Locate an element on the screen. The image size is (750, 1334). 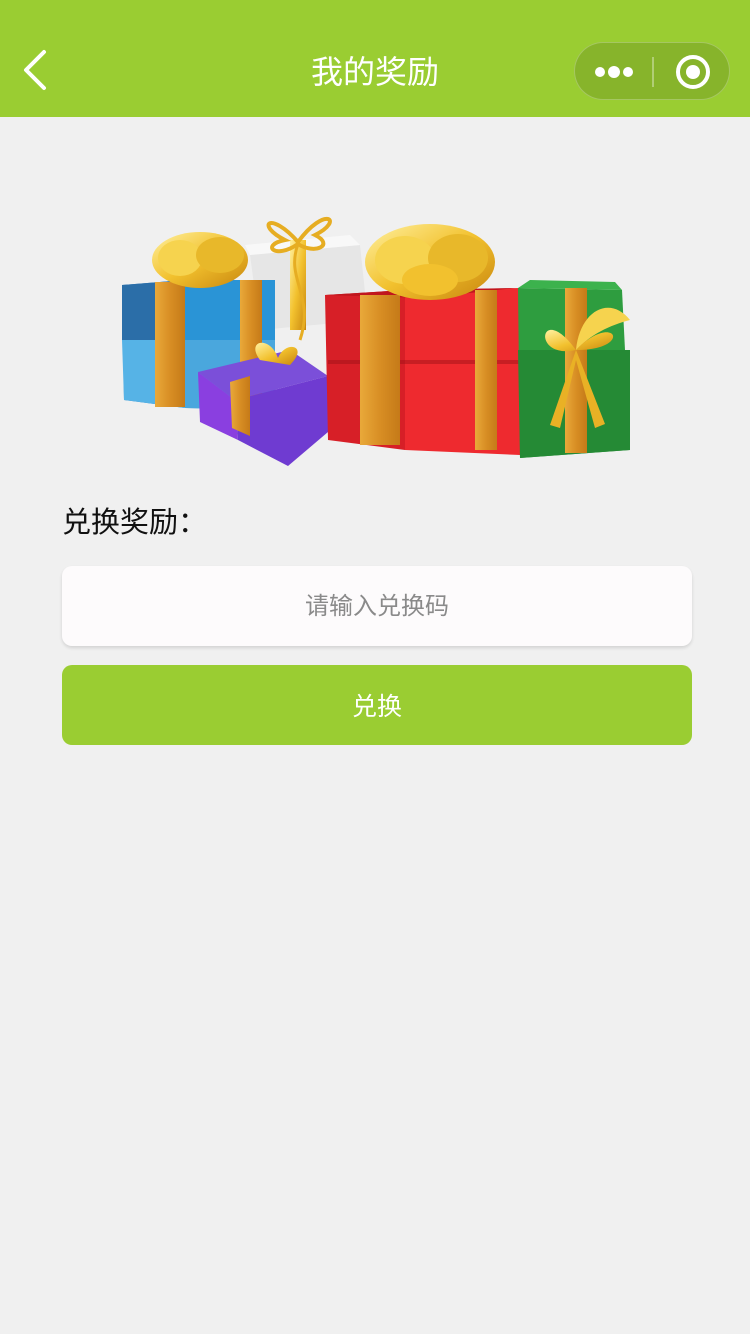
more-dots-icon is located at coordinates (613, 72).